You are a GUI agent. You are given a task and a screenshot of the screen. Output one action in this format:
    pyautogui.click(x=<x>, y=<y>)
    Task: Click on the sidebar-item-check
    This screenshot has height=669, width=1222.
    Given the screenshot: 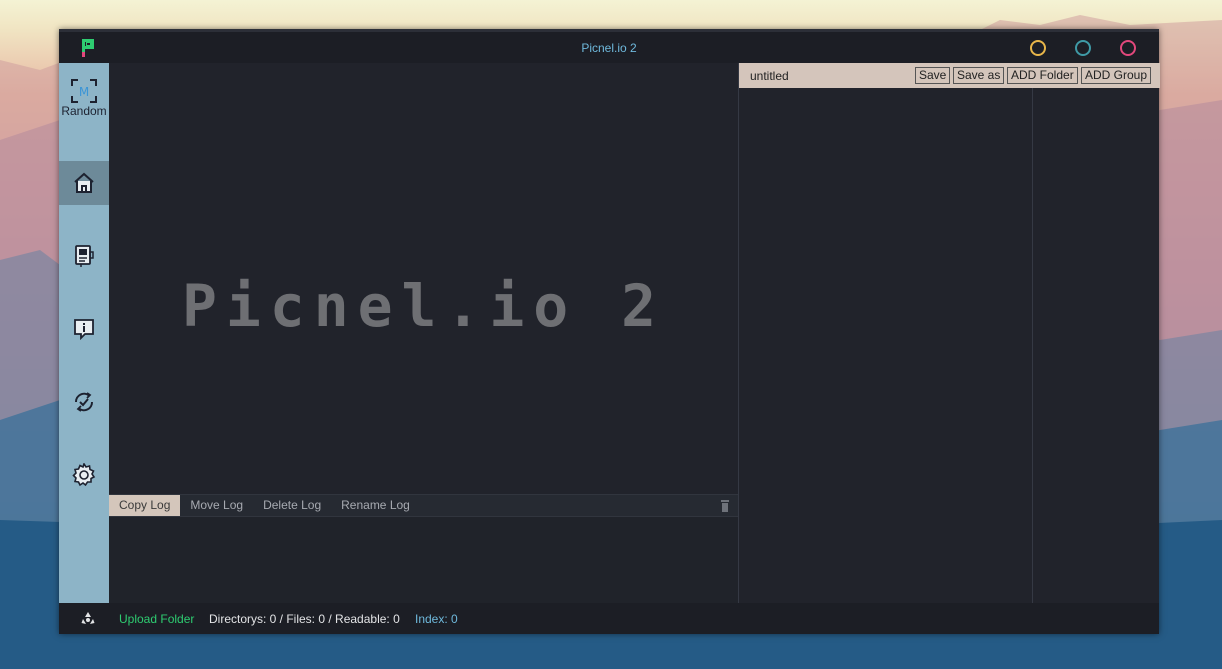 What is the action you would take?
    pyautogui.click(x=84, y=402)
    